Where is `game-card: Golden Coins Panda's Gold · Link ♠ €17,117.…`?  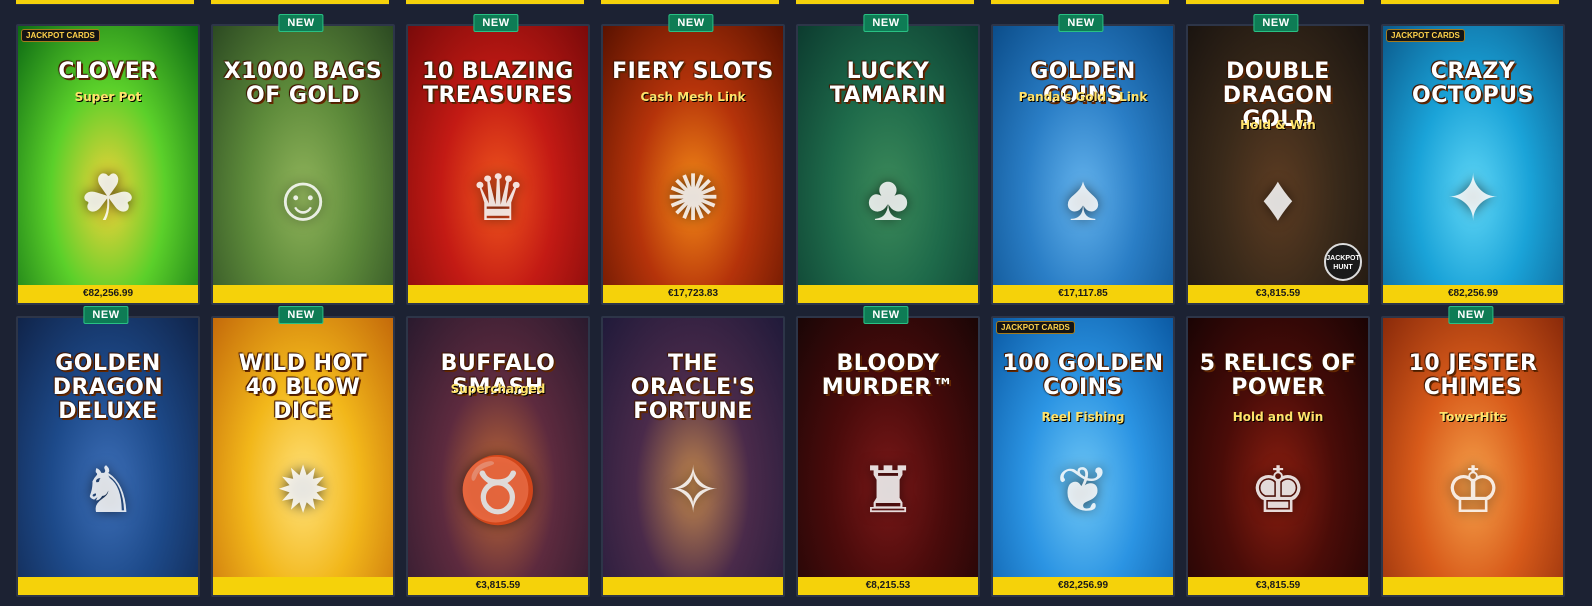 game-card: Golden Coins Panda's Gold · Link ♠ €17,117.… is located at coordinates (1083, 164).